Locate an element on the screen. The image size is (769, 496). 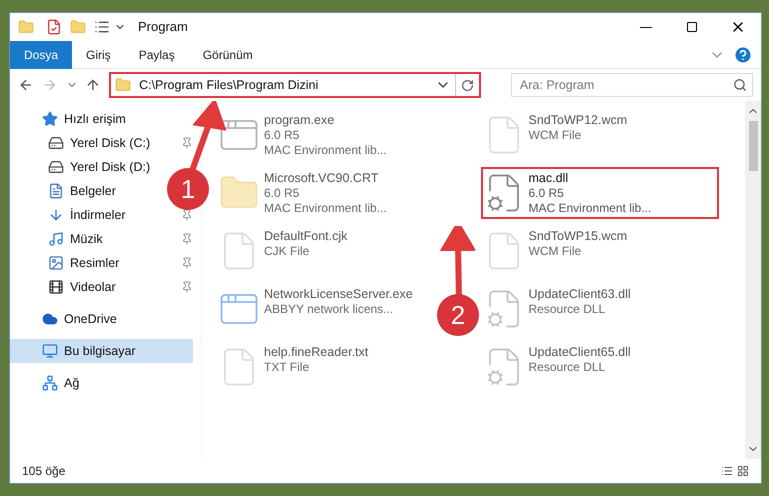
file-detail: TXT File is located at coordinates (287, 367).